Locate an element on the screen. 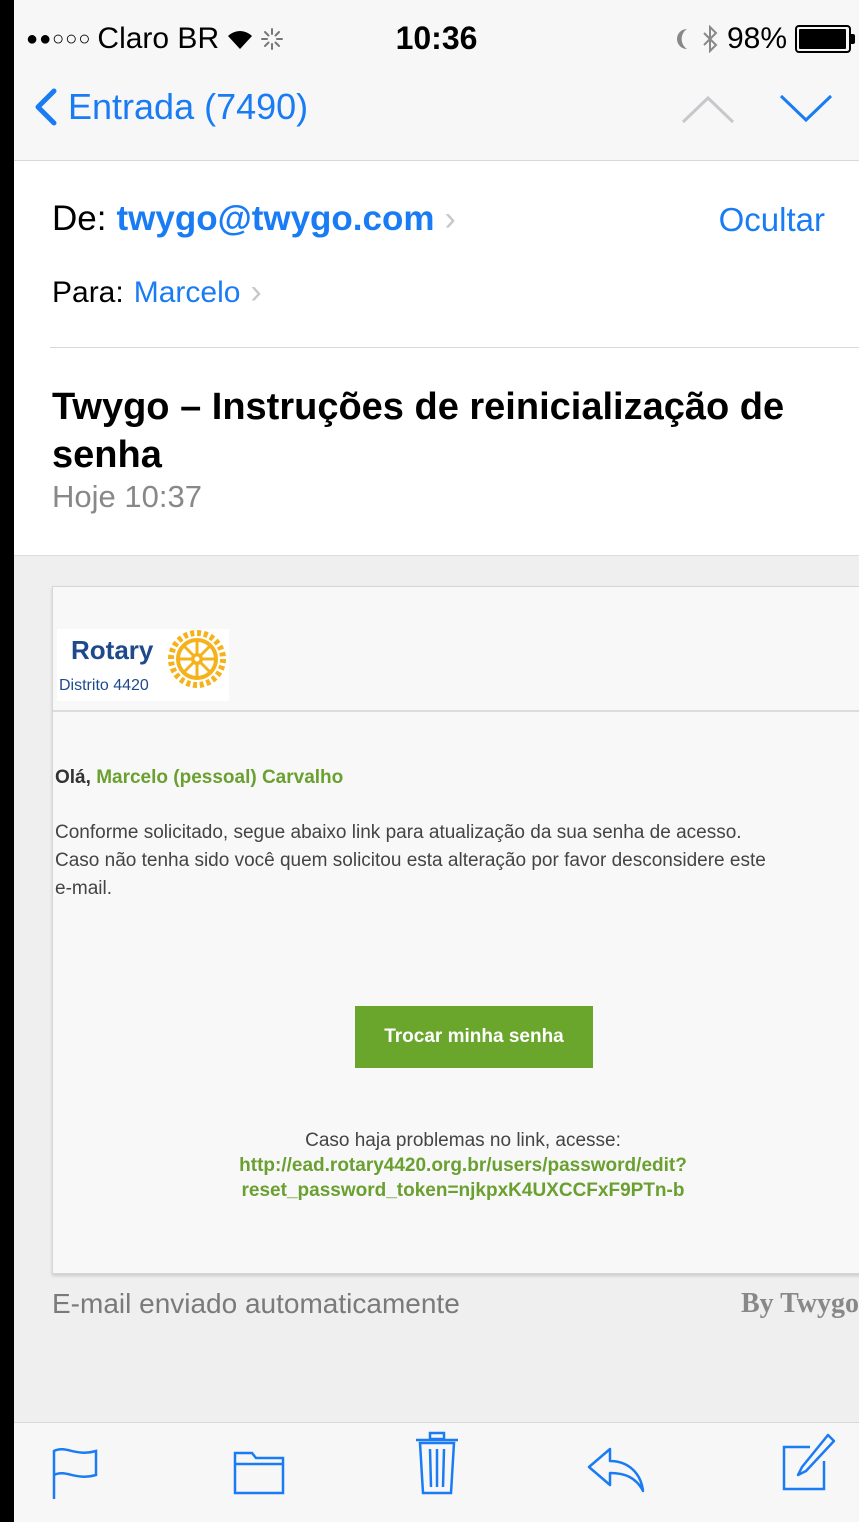 This screenshot has width=859, height=1522. trash-icon is located at coordinates (437, 1463).